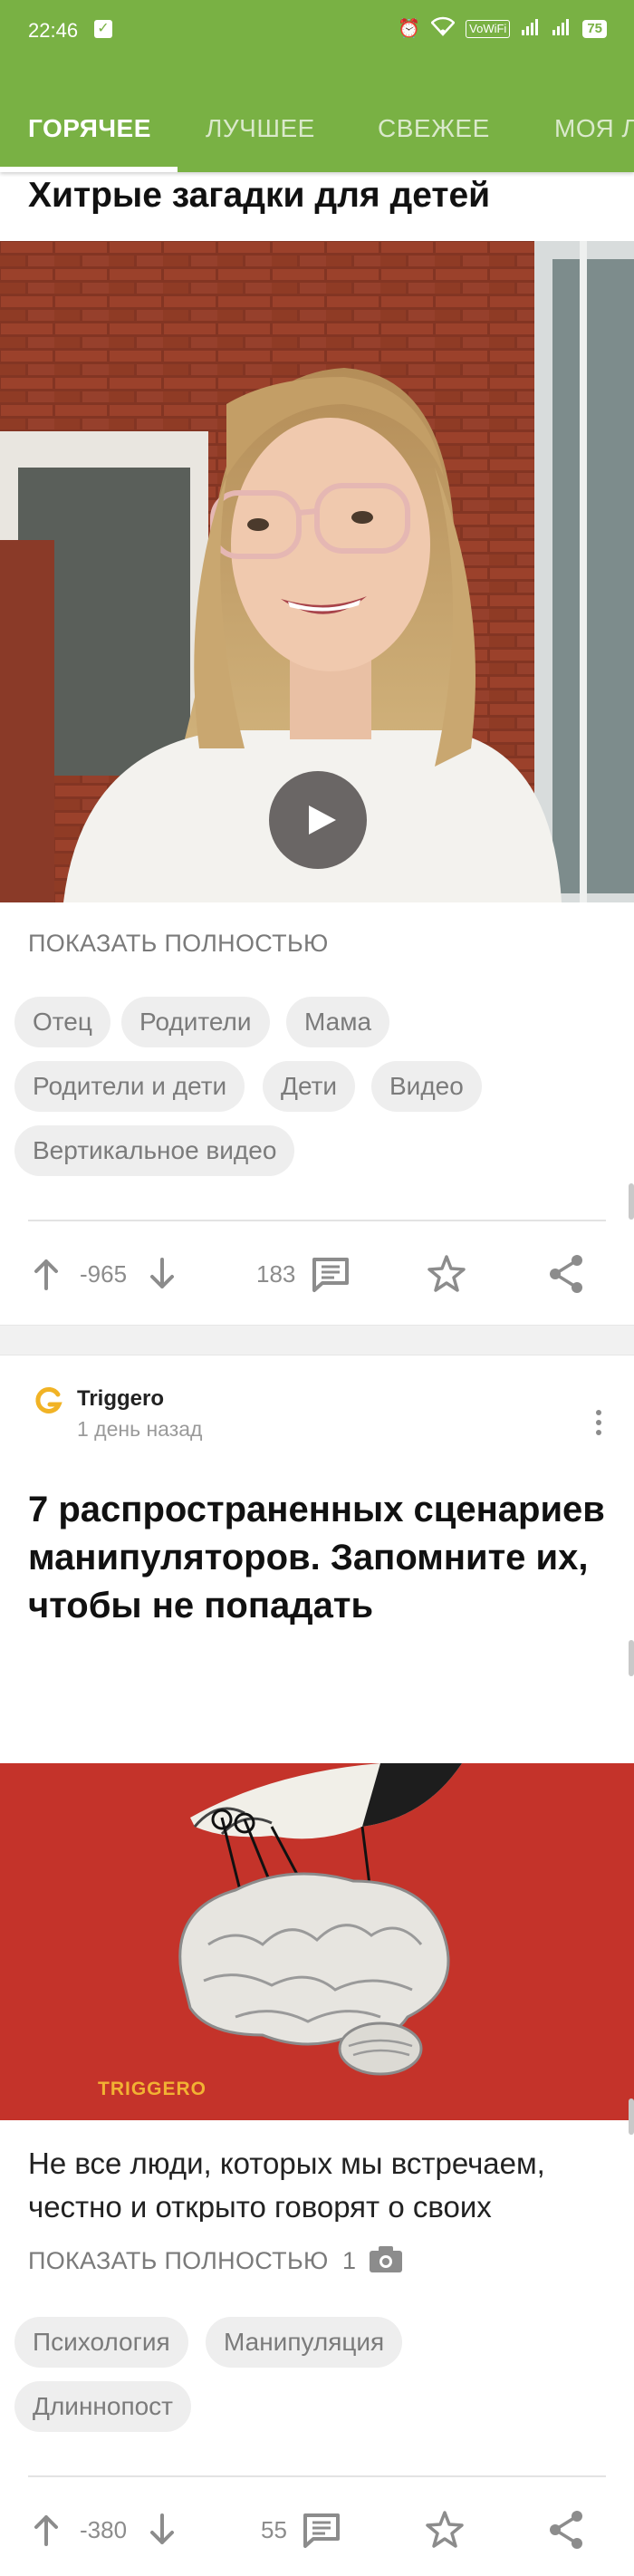 The image size is (634, 2576). I want to click on status-bar: 22:46 ✓ ⏰ VoWiFi 75, so click(317, 32).